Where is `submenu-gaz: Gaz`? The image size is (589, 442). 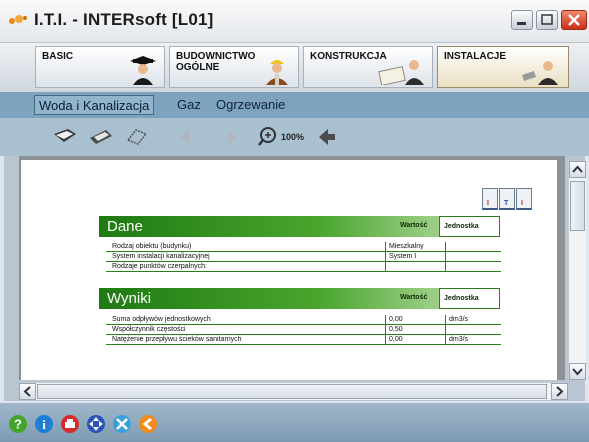 submenu-gaz: Gaz is located at coordinates (189, 105).